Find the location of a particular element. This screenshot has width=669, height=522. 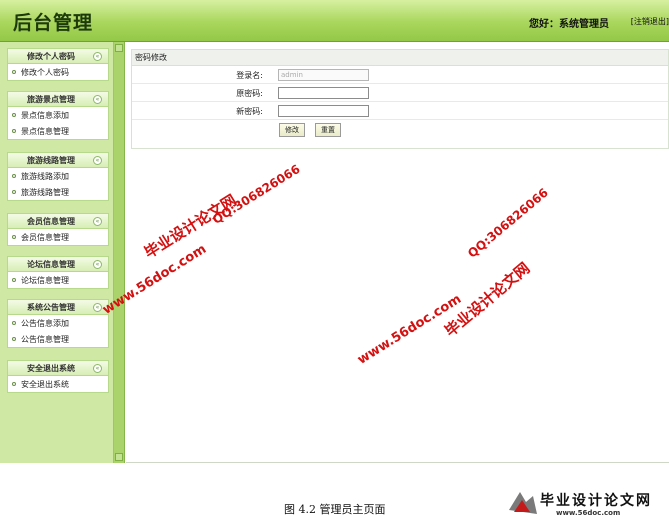

menu-group-title: 旅游线路管理 is located at coordinates (51, 160).